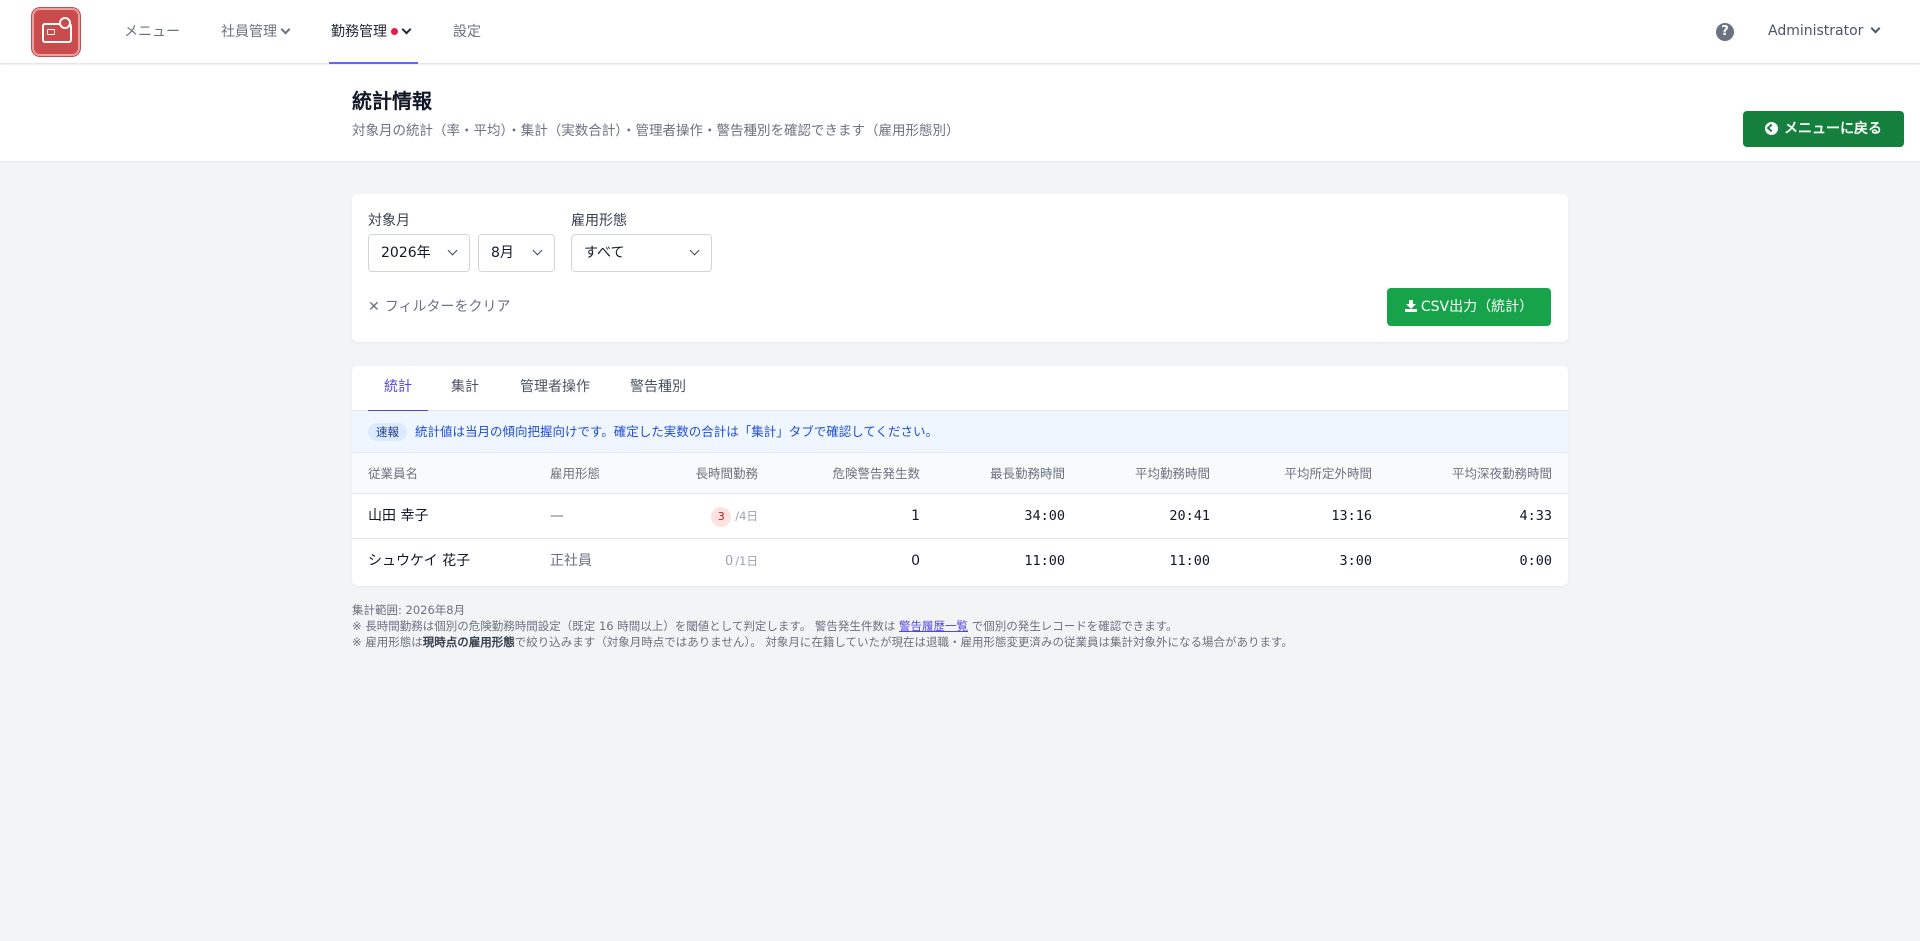 The width and height of the screenshot is (1920, 941). What do you see at coordinates (516, 253) in the screenshot?
I see `month-select: 8月` at bounding box center [516, 253].